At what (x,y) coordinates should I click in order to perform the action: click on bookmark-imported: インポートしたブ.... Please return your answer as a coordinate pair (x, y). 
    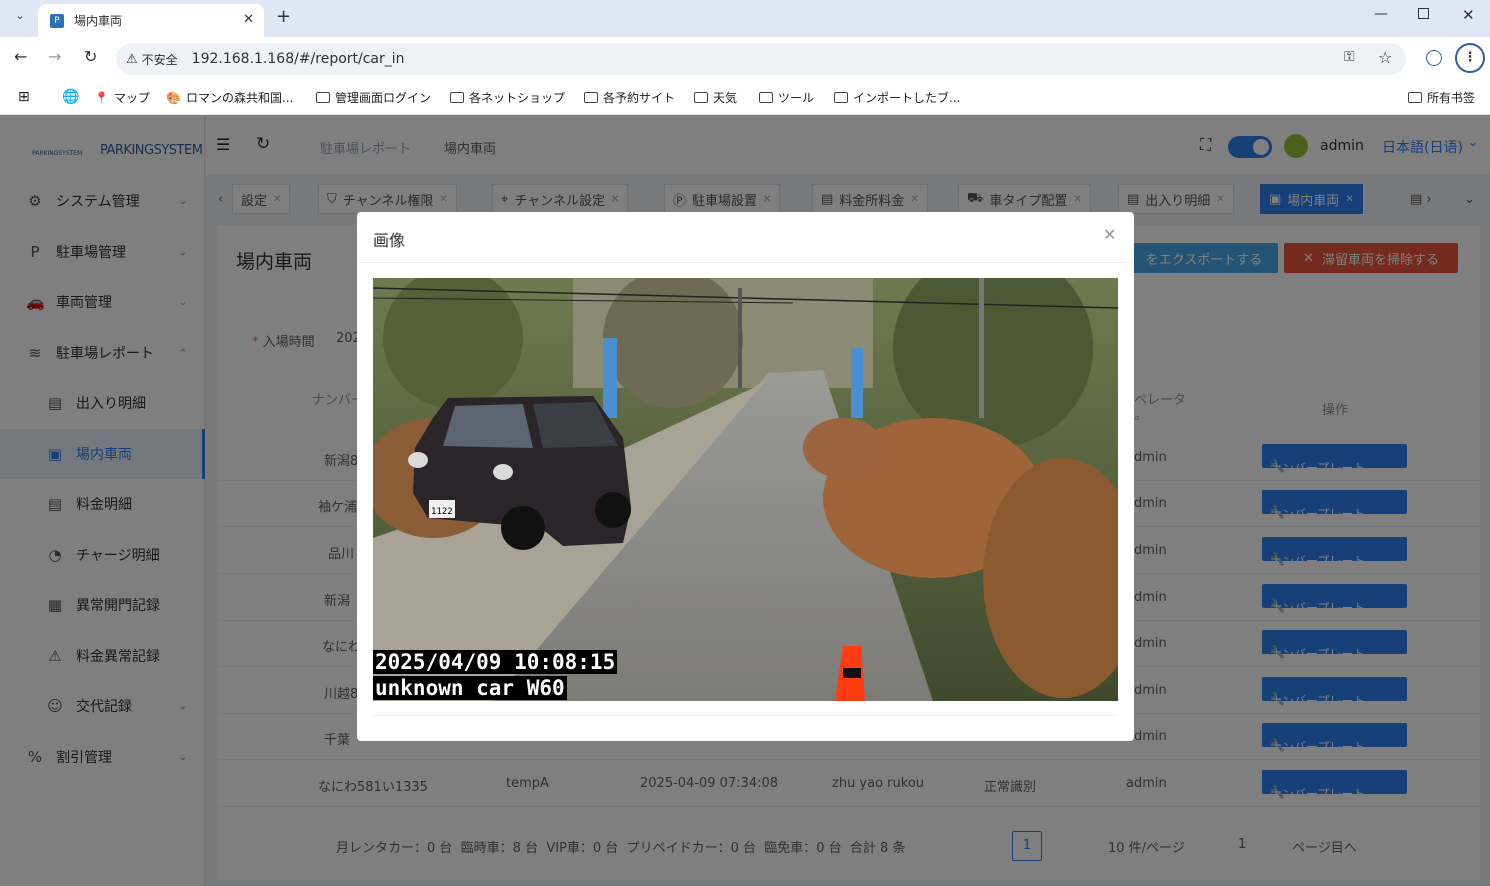
    Looking at the image, I should click on (897, 97).